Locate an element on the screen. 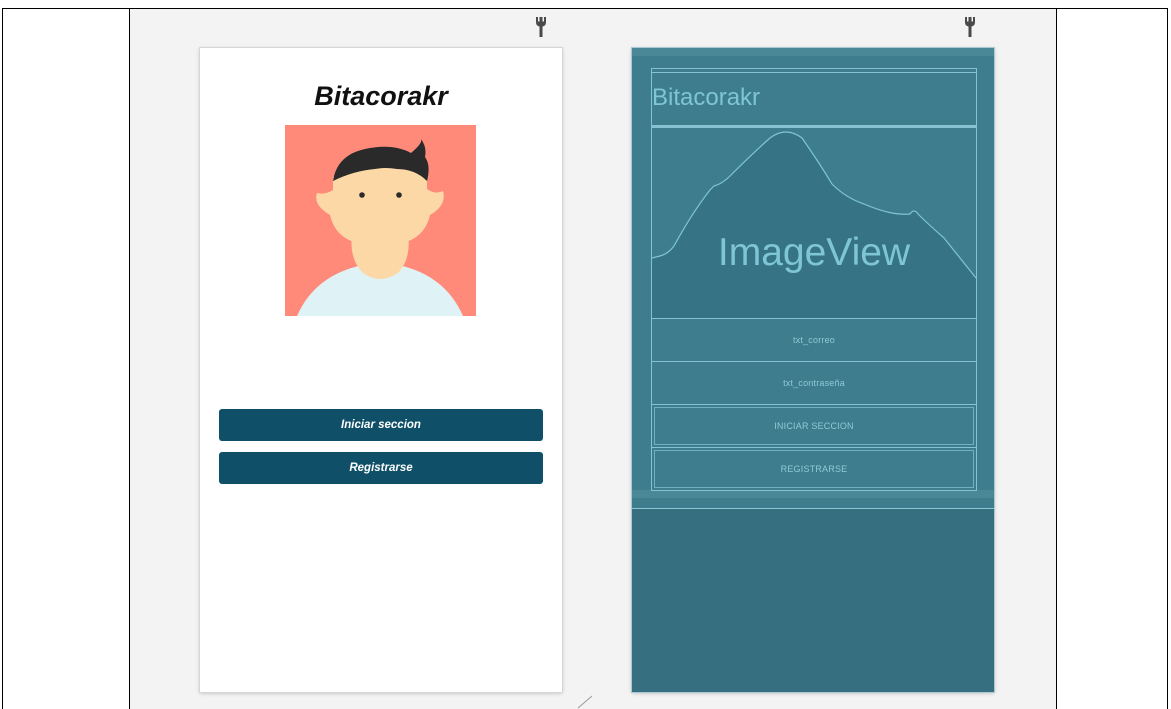  register-button: Registrarse is located at coordinates (381, 468).